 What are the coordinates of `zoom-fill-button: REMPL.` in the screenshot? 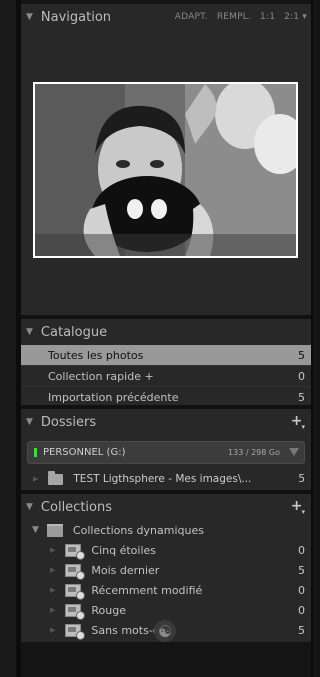 It's located at (234, 17).